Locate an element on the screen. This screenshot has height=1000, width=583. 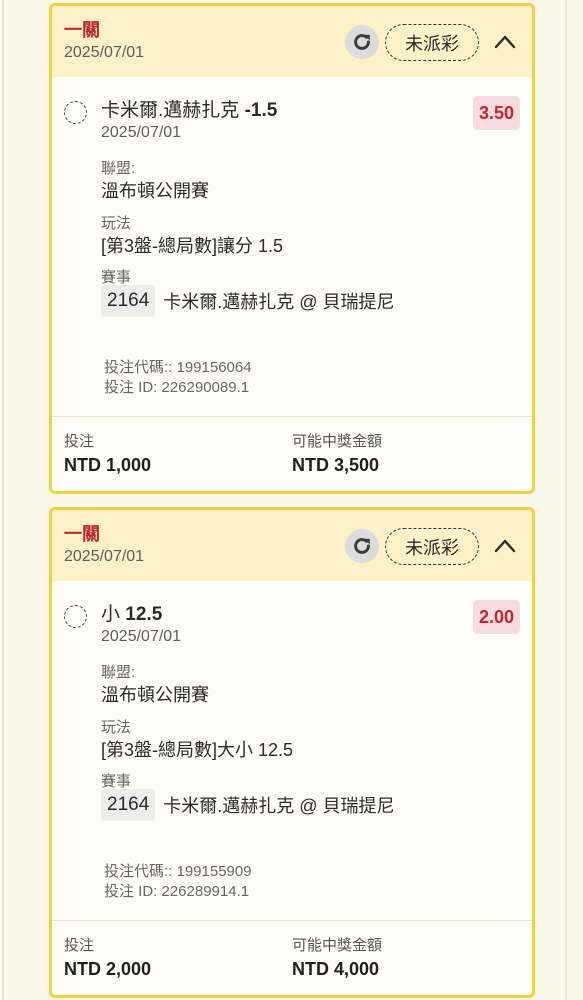
selection-handicap: -1.5 is located at coordinates (261, 110).